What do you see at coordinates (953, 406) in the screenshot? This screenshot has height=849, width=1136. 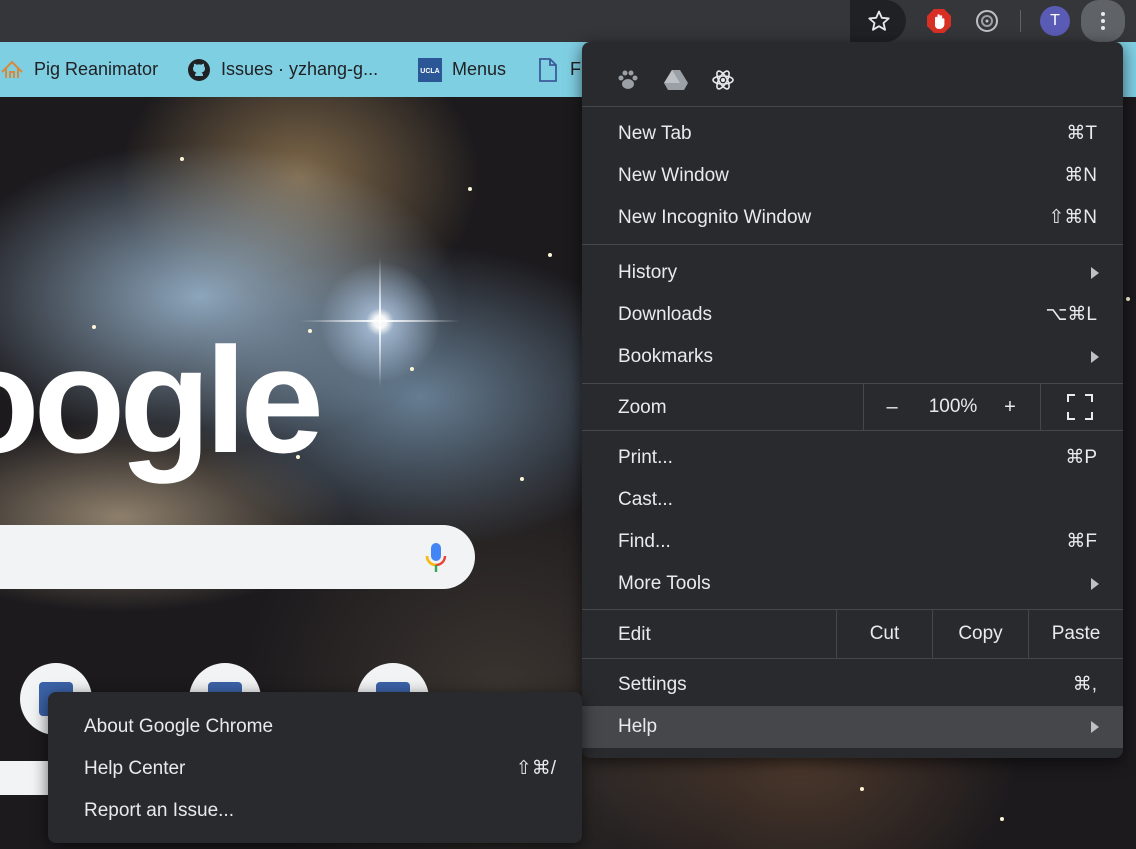 I see `zoom-level: 100%` at bounding box center [953, 406].